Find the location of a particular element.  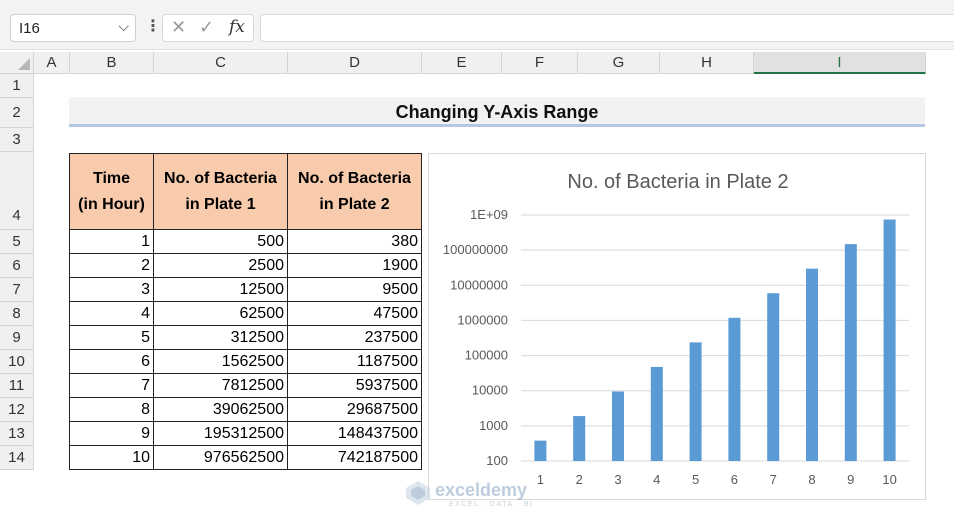

cell-time: 1 is located at coordinates (111, 241).